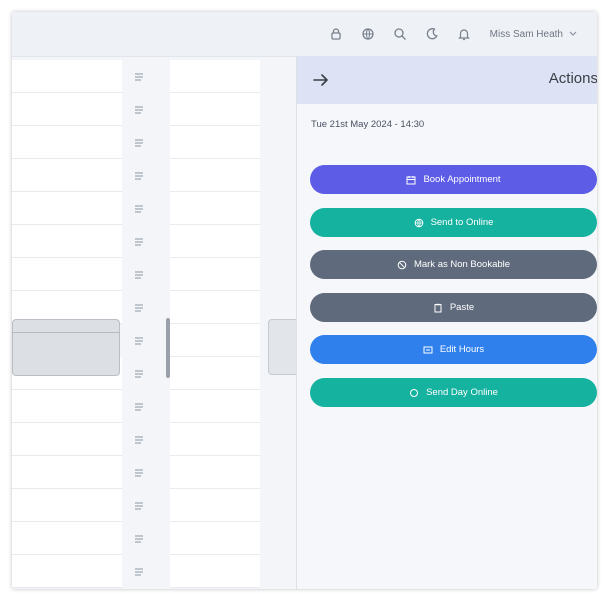 Image resolution: width=605 pixels, height=597 pixels. Describe the element at coordinates (462, 392) in the screenshot. I see `button-label: Send Day Online` at that location.